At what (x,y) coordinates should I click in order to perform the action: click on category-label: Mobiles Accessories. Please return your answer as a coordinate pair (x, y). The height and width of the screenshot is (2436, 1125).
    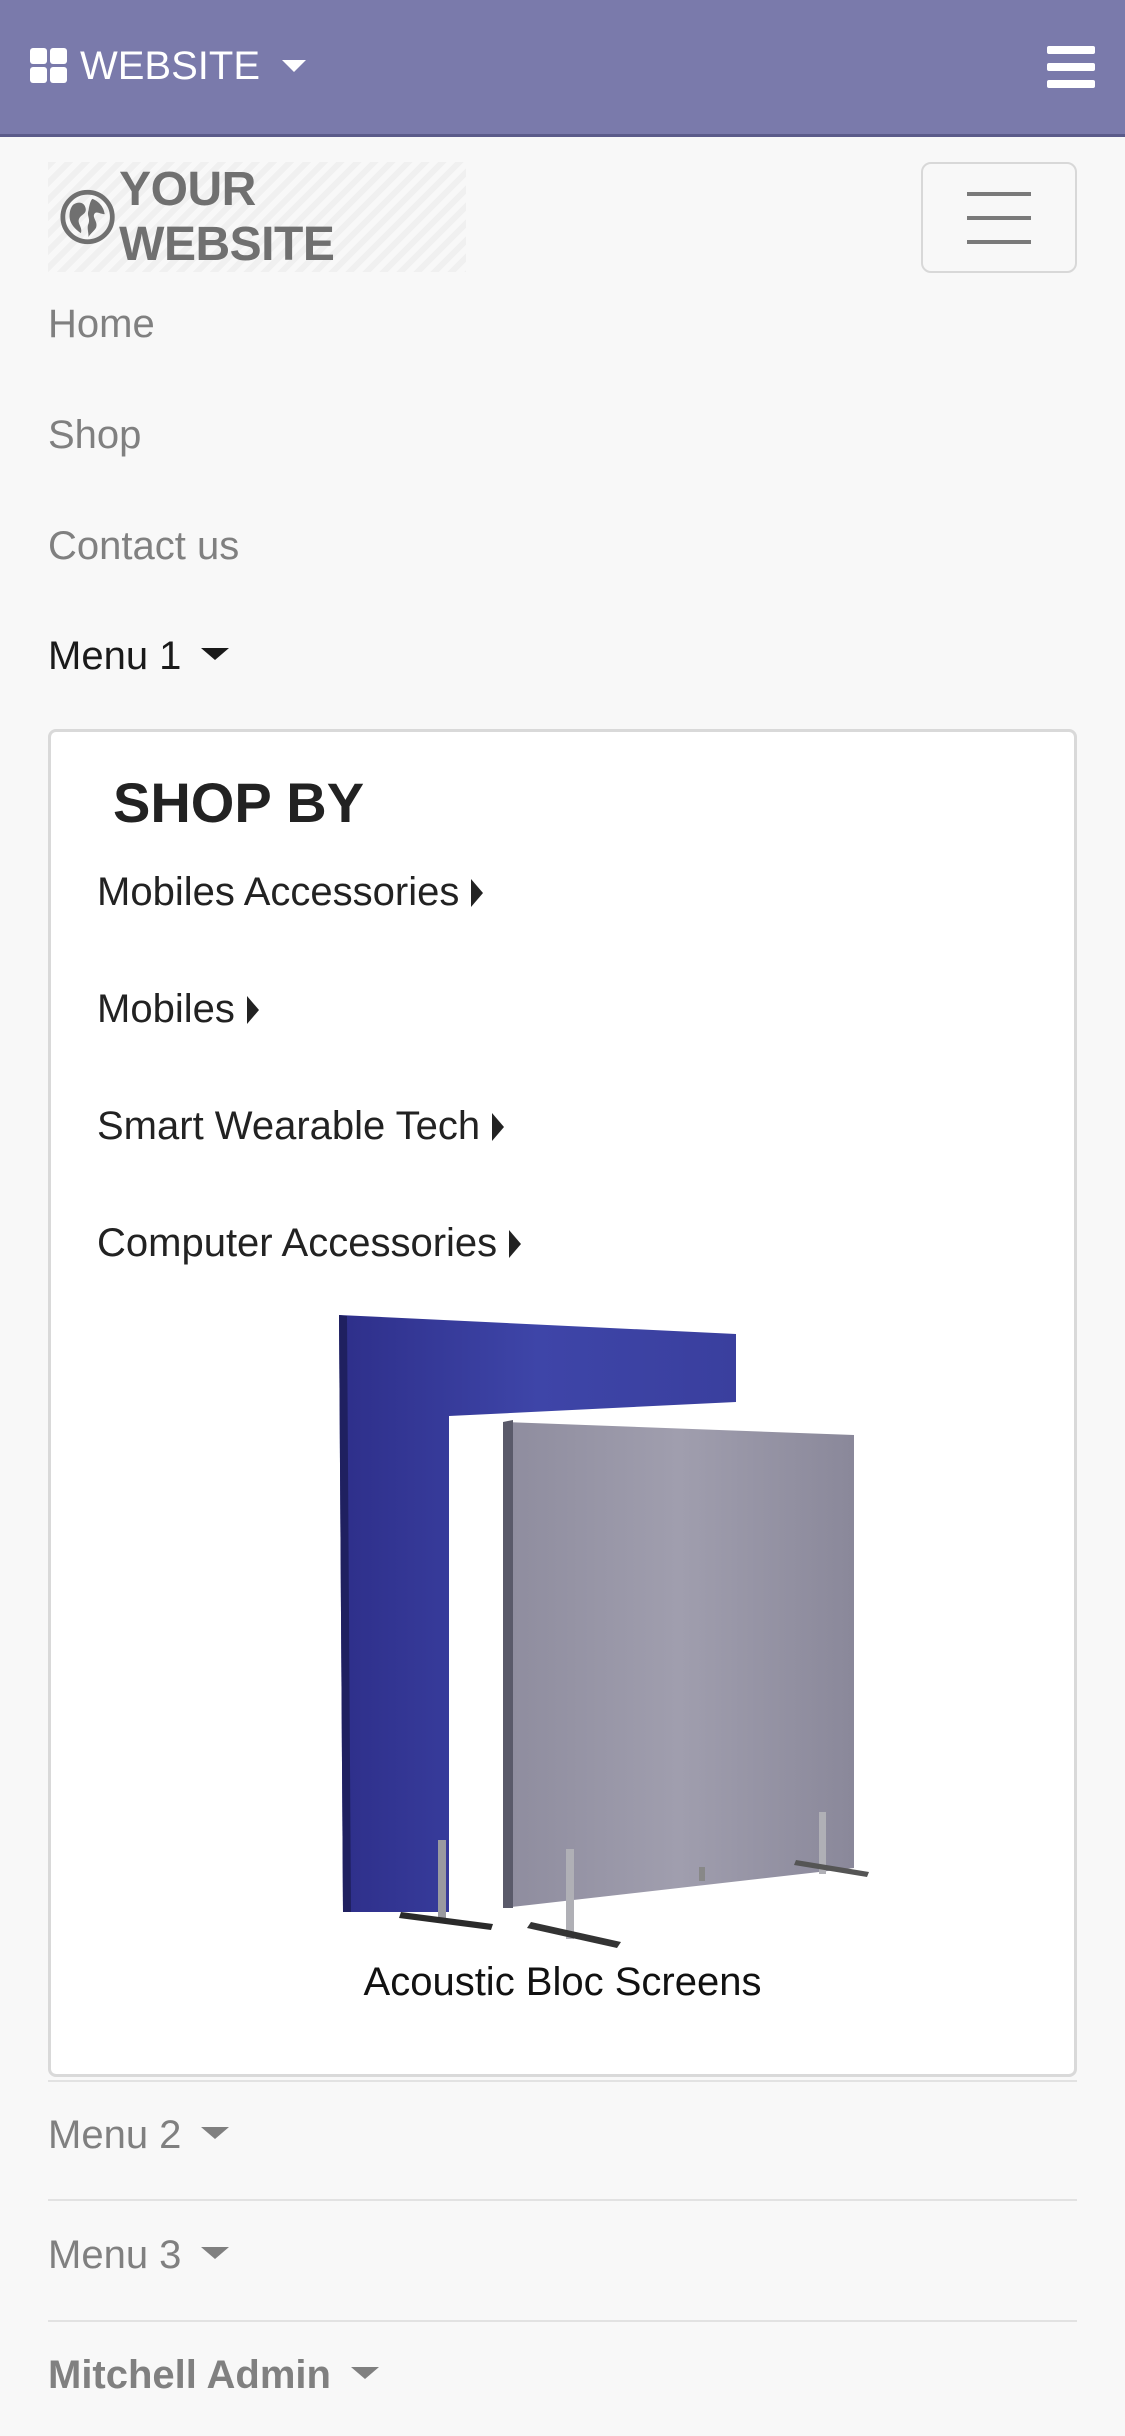
    Looking at the image, I should click on (278, 892).